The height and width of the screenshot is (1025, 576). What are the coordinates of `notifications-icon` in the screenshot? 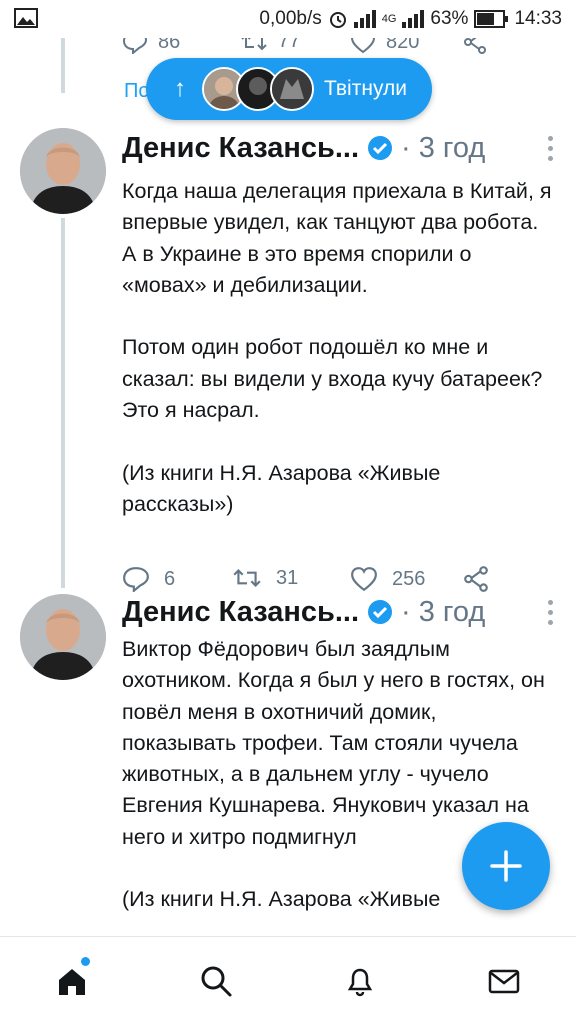 It's located at (360, 982).